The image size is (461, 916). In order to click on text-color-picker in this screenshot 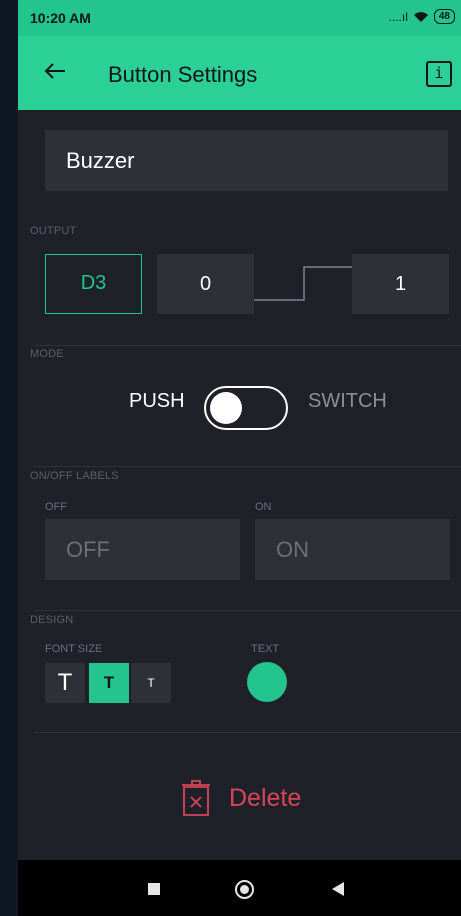, I will do `click(267, 682)`.